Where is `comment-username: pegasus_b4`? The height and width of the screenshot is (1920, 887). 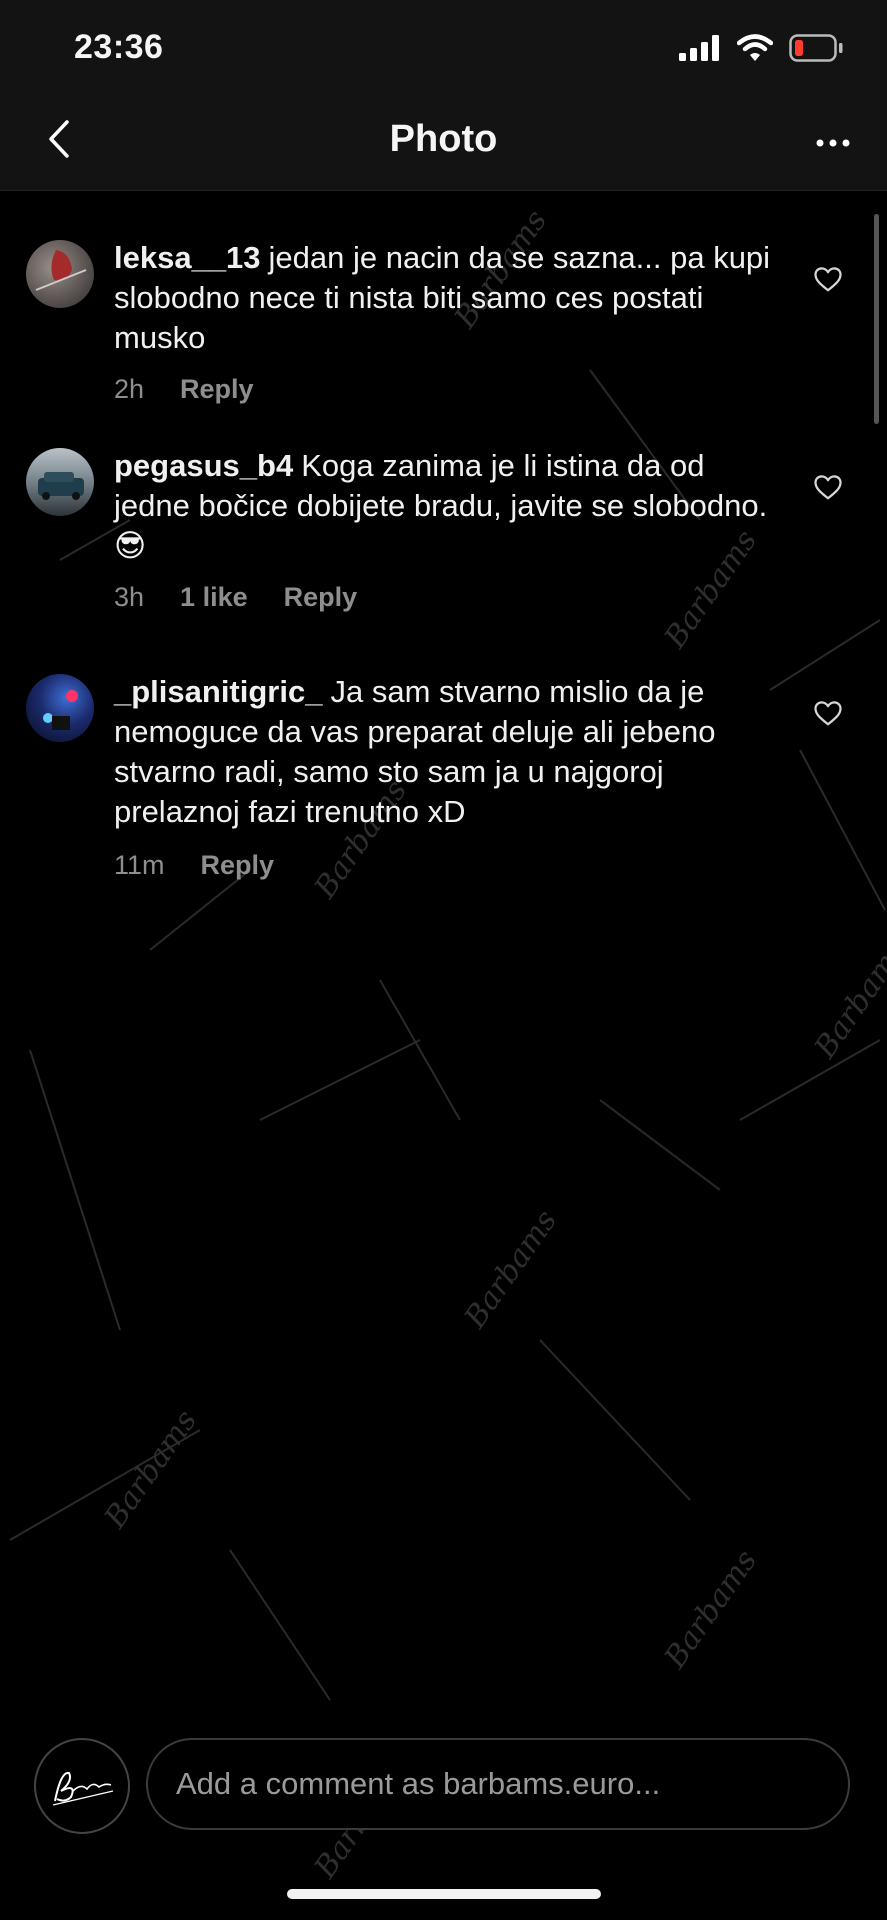
comment-username: pegasus_b4 is located at coordinates (203, 465).